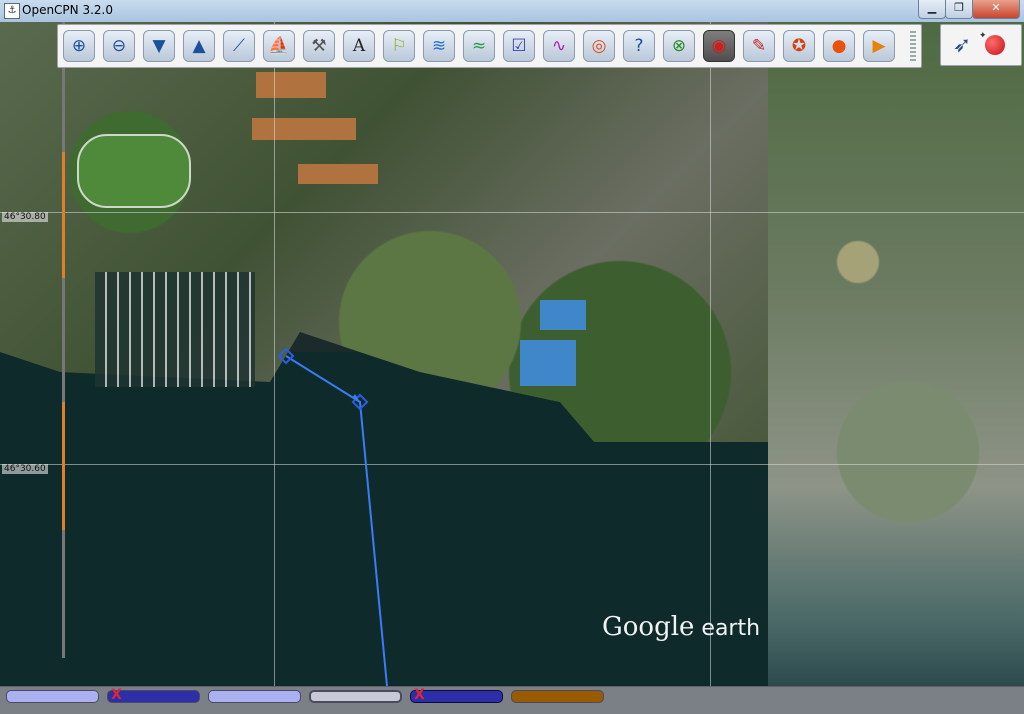  I want to click on zoom-out-icon: ⊖, so click(119, 46).